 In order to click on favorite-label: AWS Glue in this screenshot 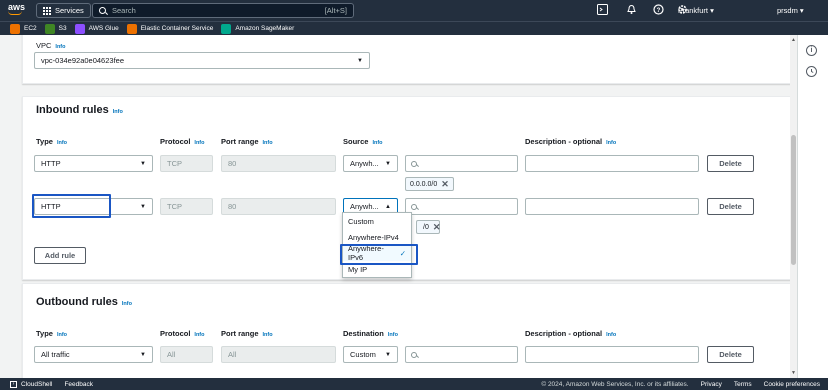, I will do `click(103, 28)`.